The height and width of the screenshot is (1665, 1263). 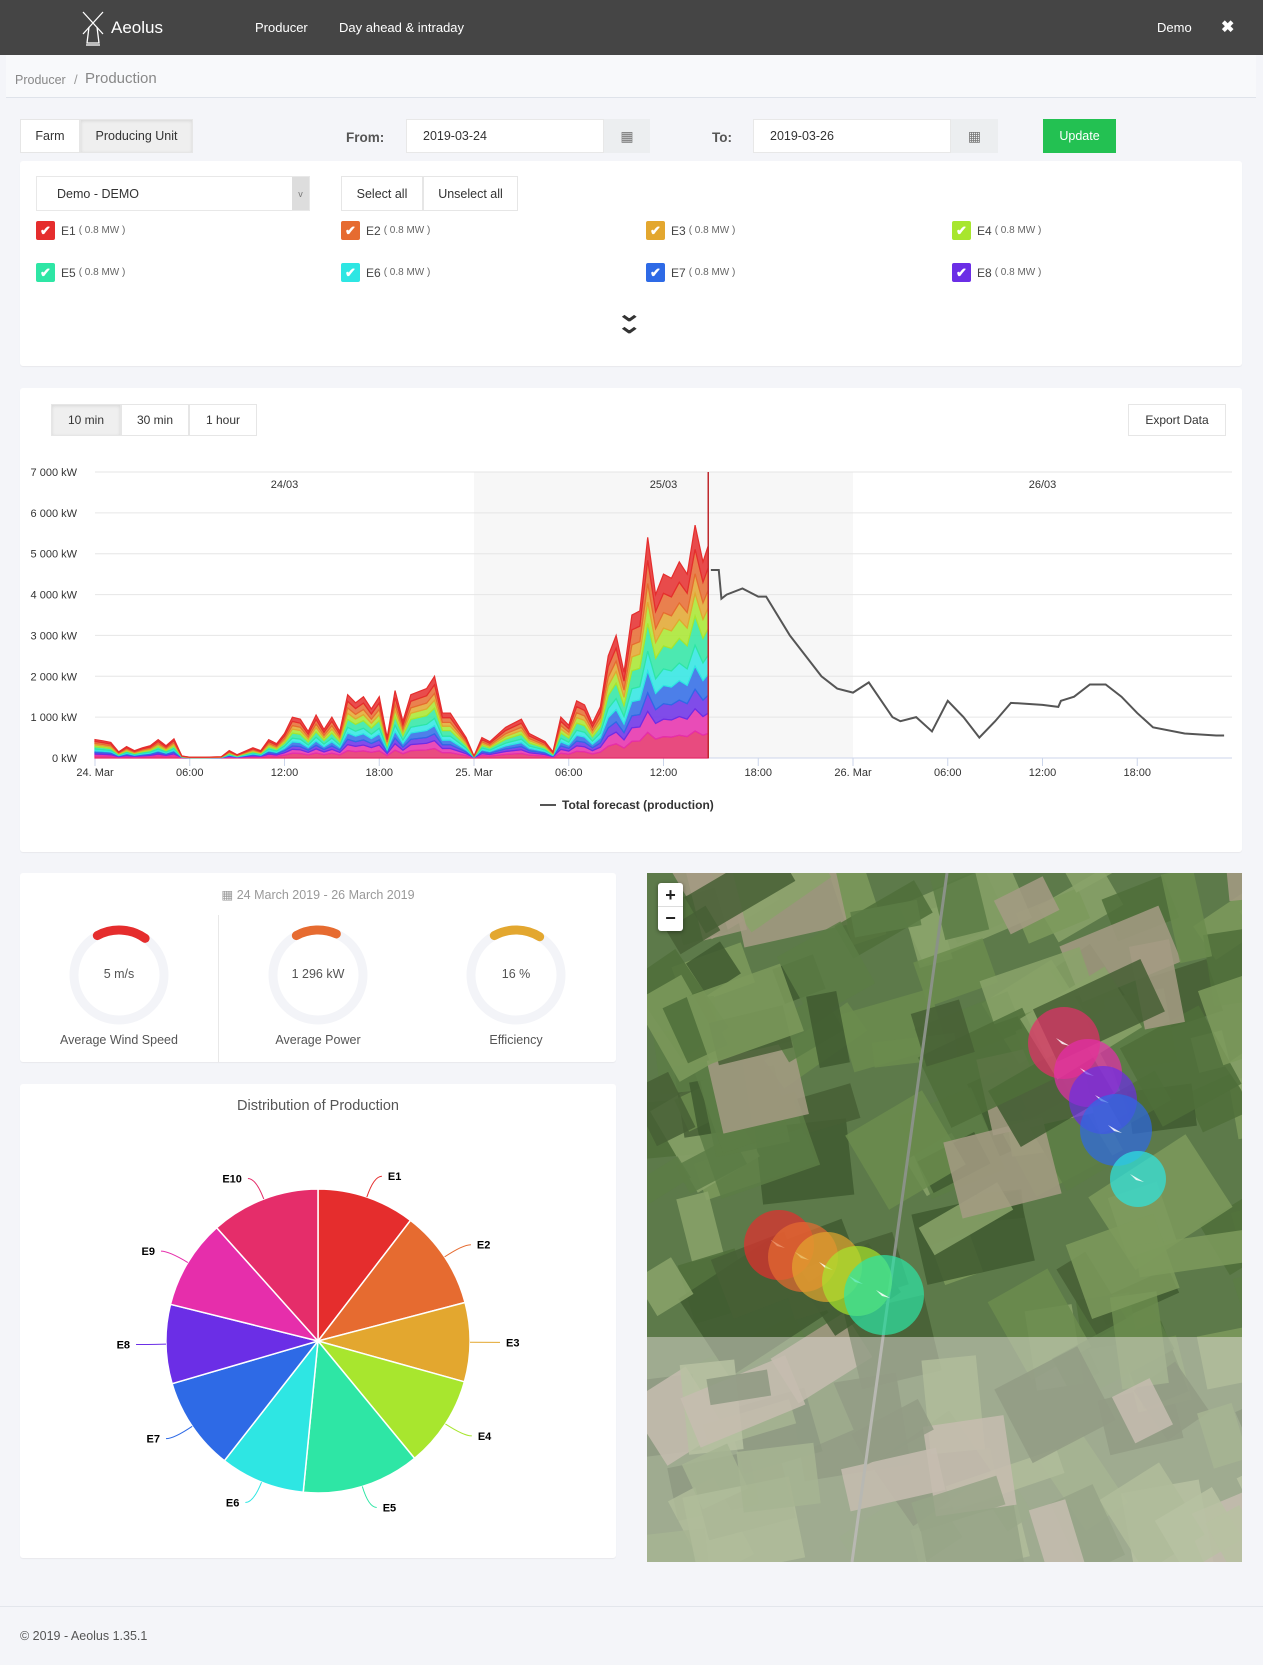 What do you see at coordinates (401, 27) in the screenshot?
I see `nav-day-ahead: Day ahead & intraday` at bounding box center [401, 27].